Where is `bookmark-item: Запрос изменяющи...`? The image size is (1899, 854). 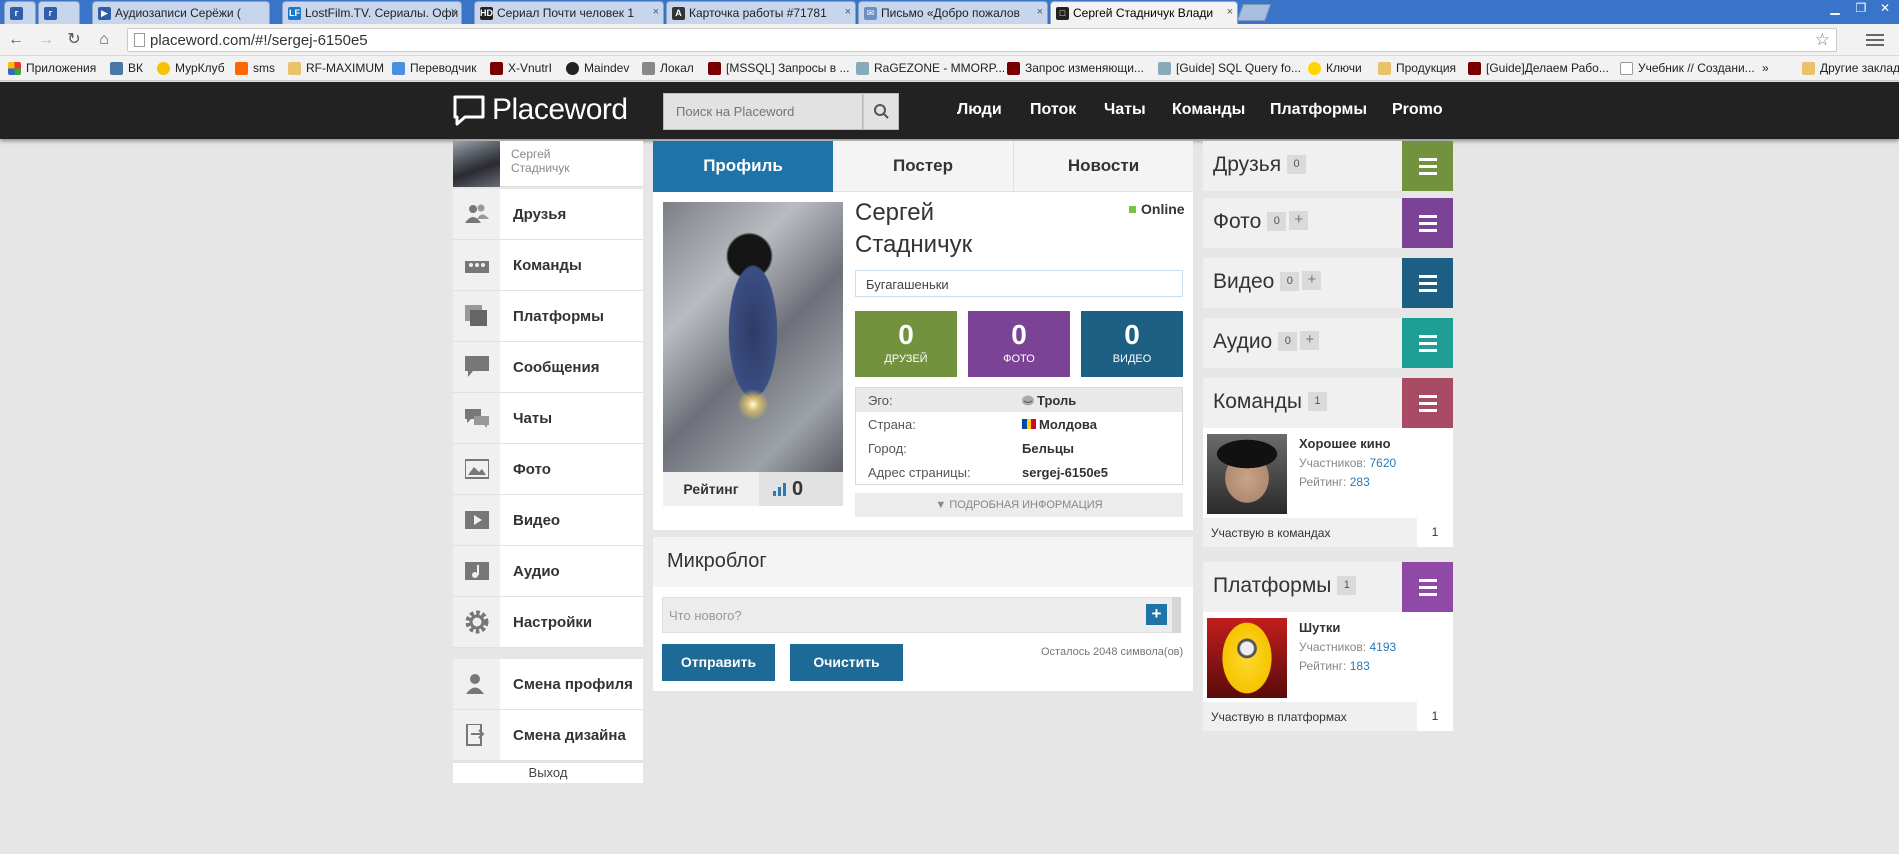 bookmark-item: Запрос изменяющи... is located at coordinates (1075, 68).